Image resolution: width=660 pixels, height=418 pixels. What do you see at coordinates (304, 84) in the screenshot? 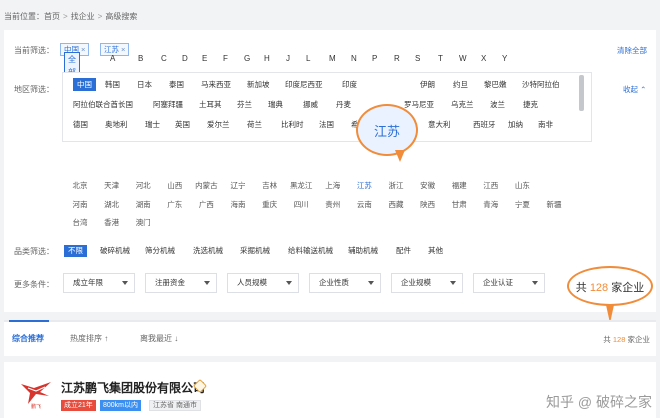
I see `country-item: 印度尼西亚` at bounding box center [304, 84].